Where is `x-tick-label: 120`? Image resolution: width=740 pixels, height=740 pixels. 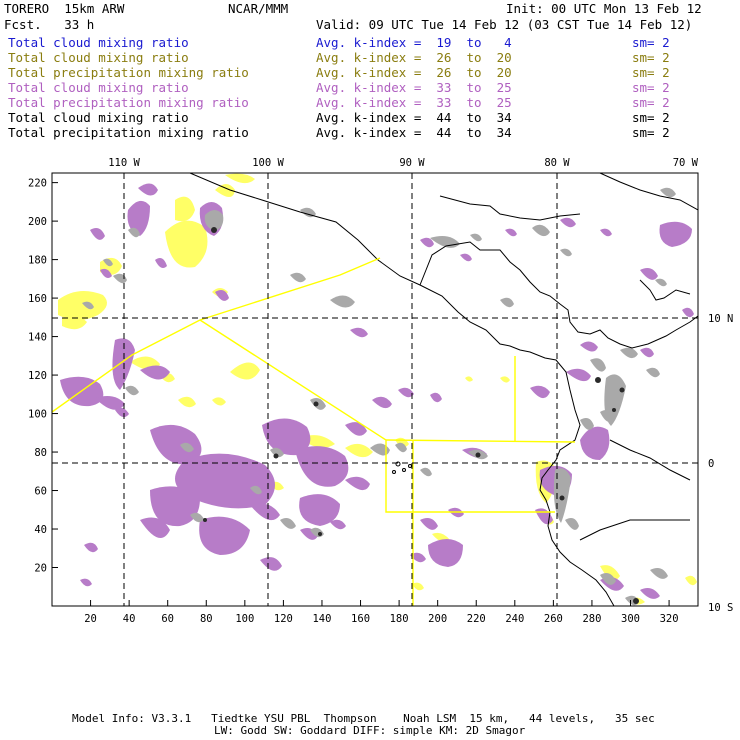 x-tick-label: 120 is located at coordinates (283, 619).